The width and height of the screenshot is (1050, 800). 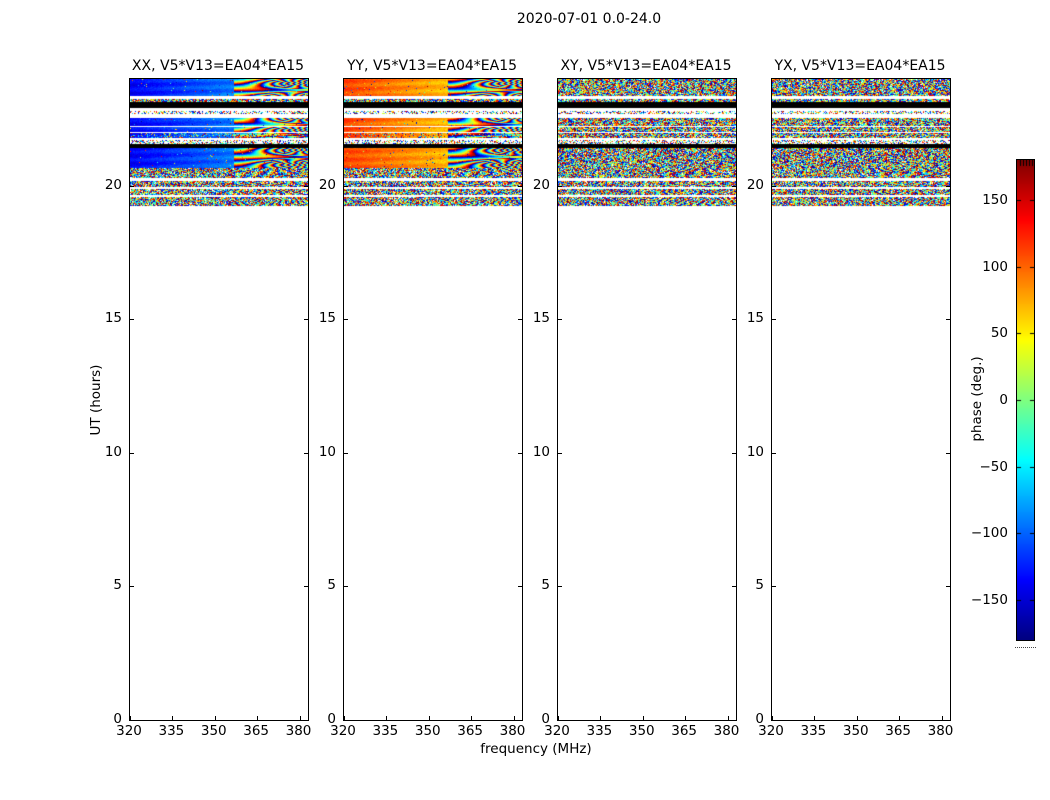 I want to click on x-tick-label: 380, so click(x=940, y=731).